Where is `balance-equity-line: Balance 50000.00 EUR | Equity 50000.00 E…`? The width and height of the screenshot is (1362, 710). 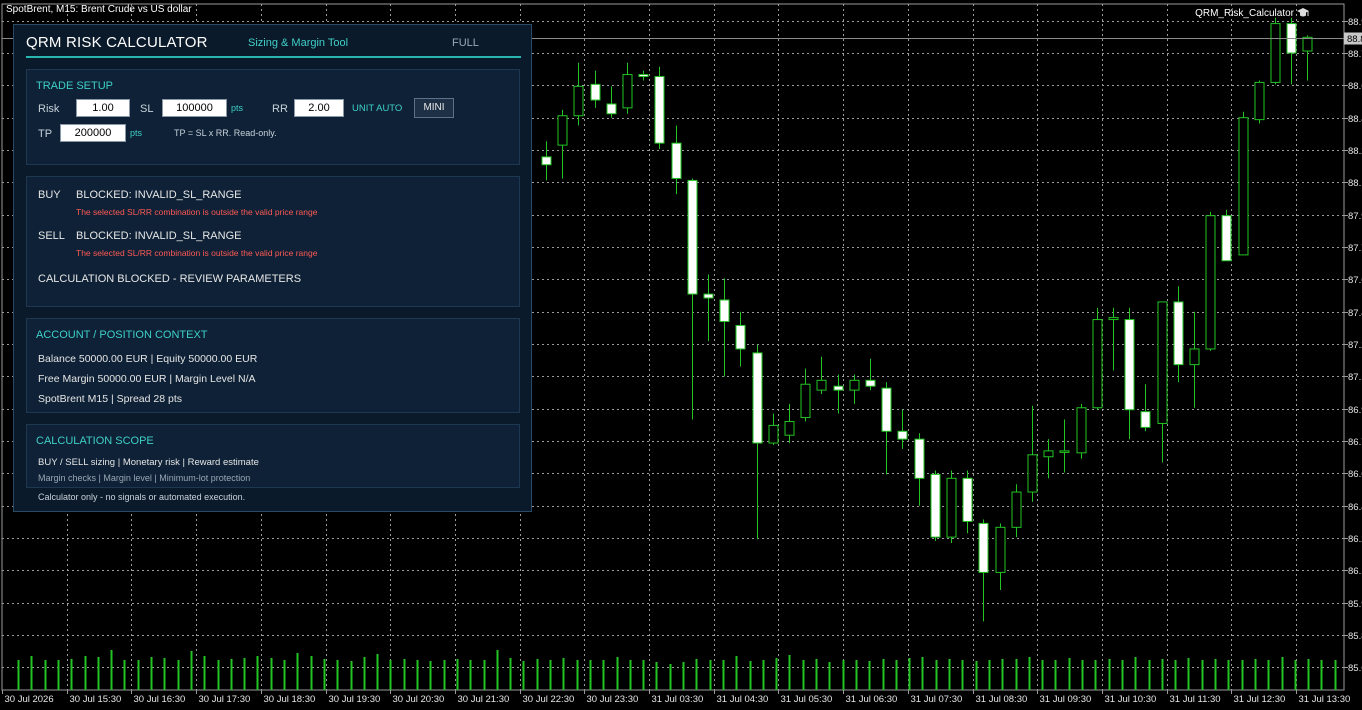
balance-equity-line: Balance 50000.00 EUR | Equity 50000.00 E… is located at coordinates (148, 359).